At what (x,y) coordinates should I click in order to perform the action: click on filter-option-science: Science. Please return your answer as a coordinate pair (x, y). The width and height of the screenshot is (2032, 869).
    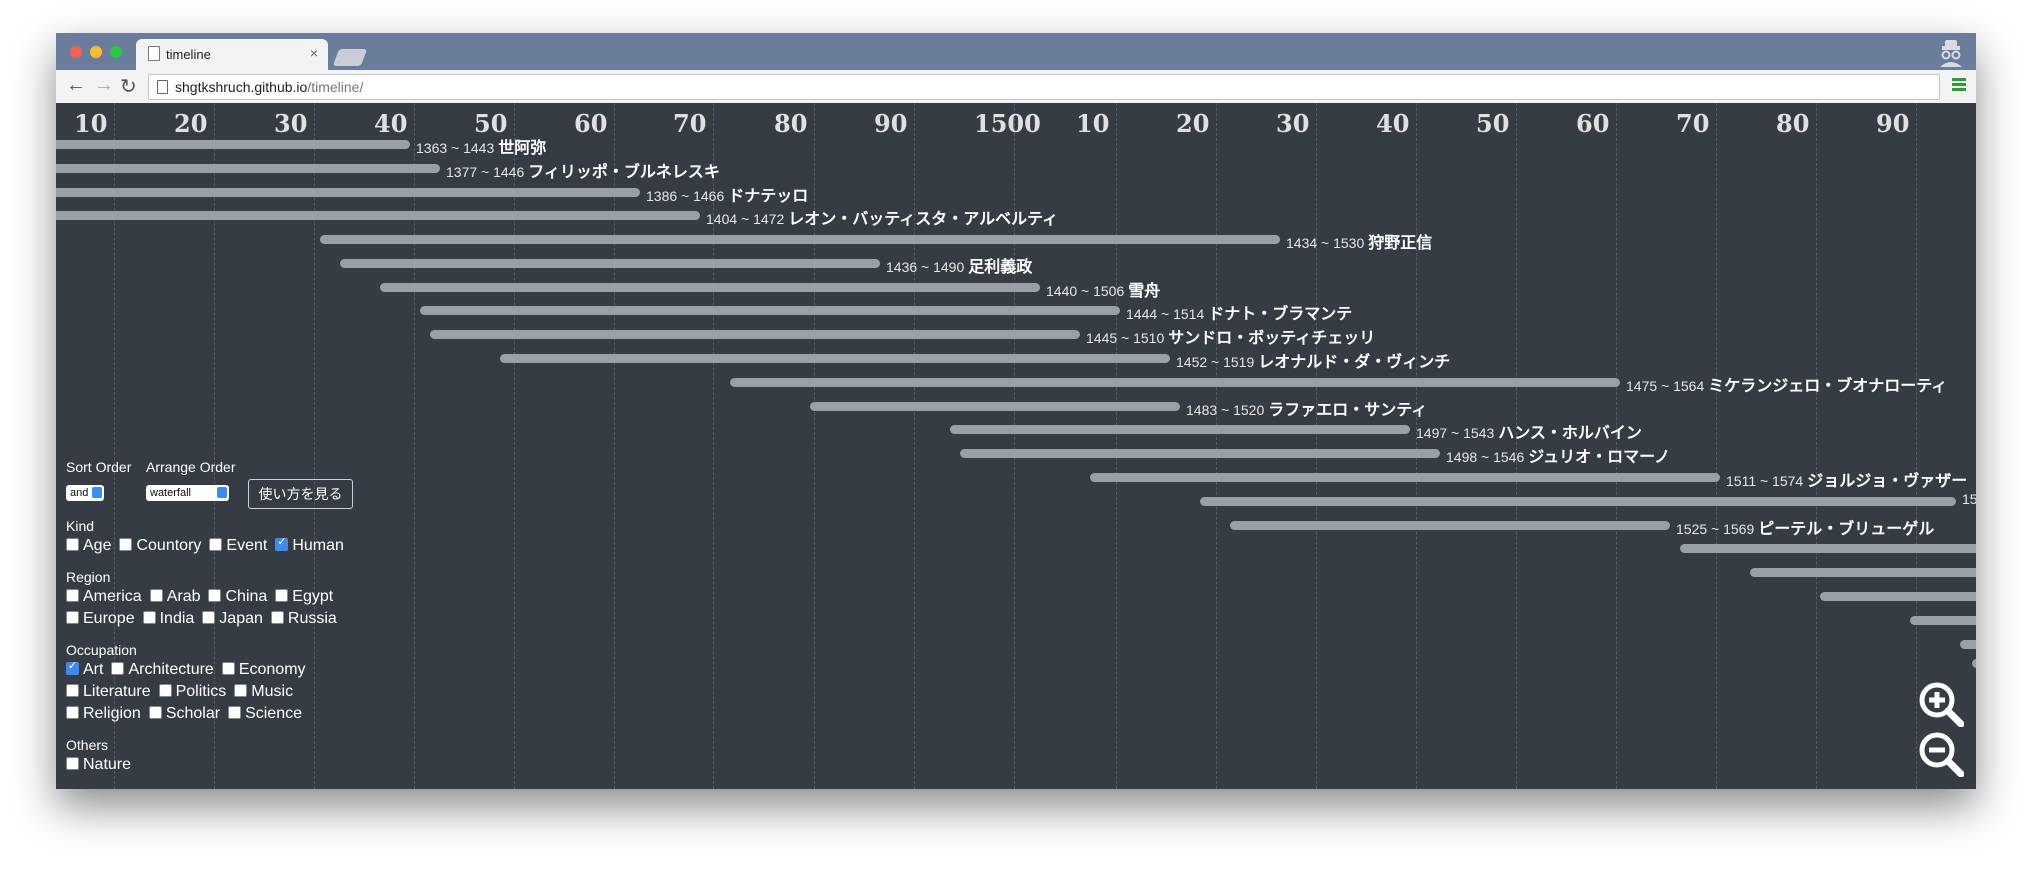
    Looking at the image, I should click on (265, 713).